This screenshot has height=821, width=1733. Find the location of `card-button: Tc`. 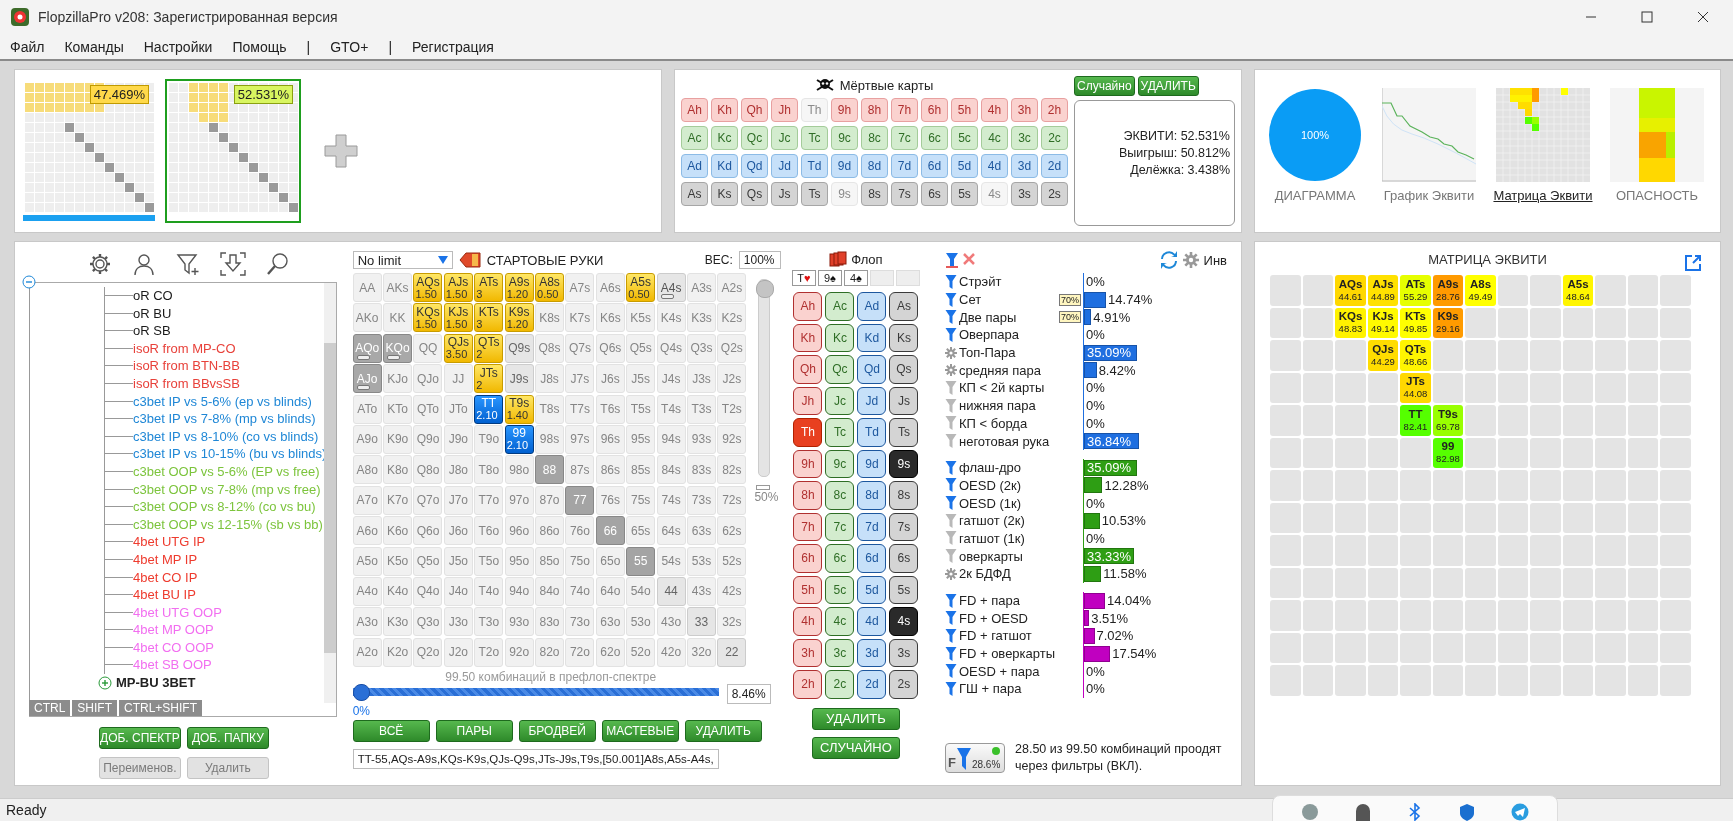

card-button: Tc is located at coordinates (840, 432).